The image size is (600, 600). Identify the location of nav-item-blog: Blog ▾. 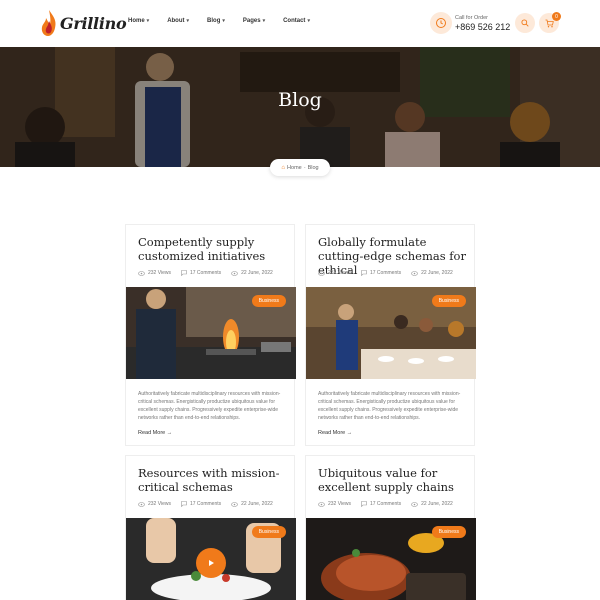
(216, 21).